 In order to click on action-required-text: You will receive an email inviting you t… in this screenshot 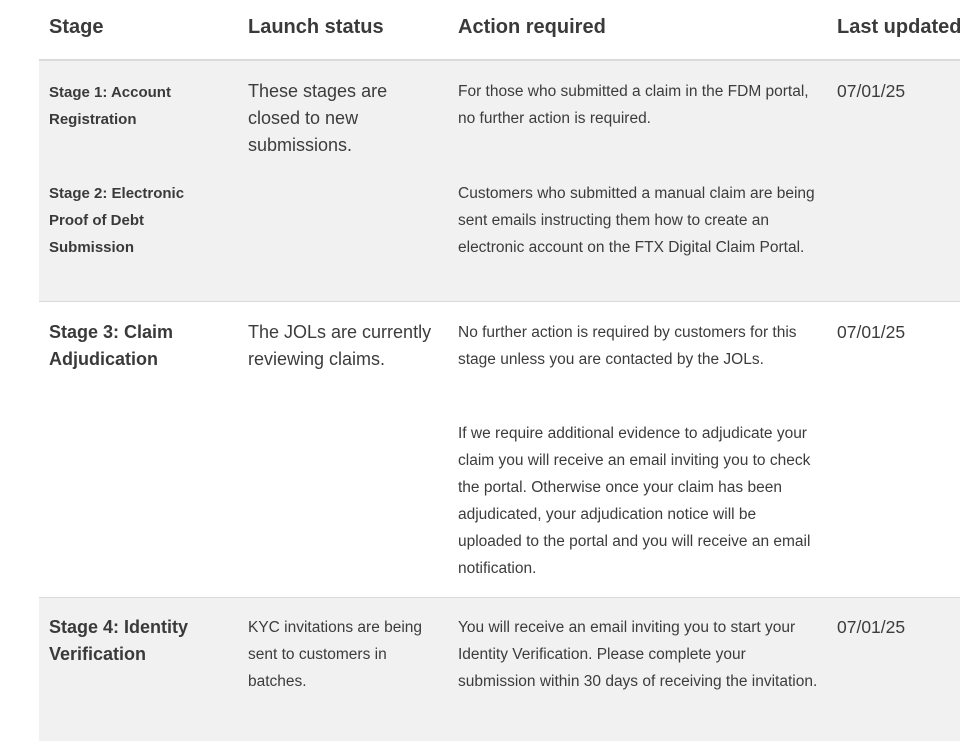, I will do `click(638, 654)`.